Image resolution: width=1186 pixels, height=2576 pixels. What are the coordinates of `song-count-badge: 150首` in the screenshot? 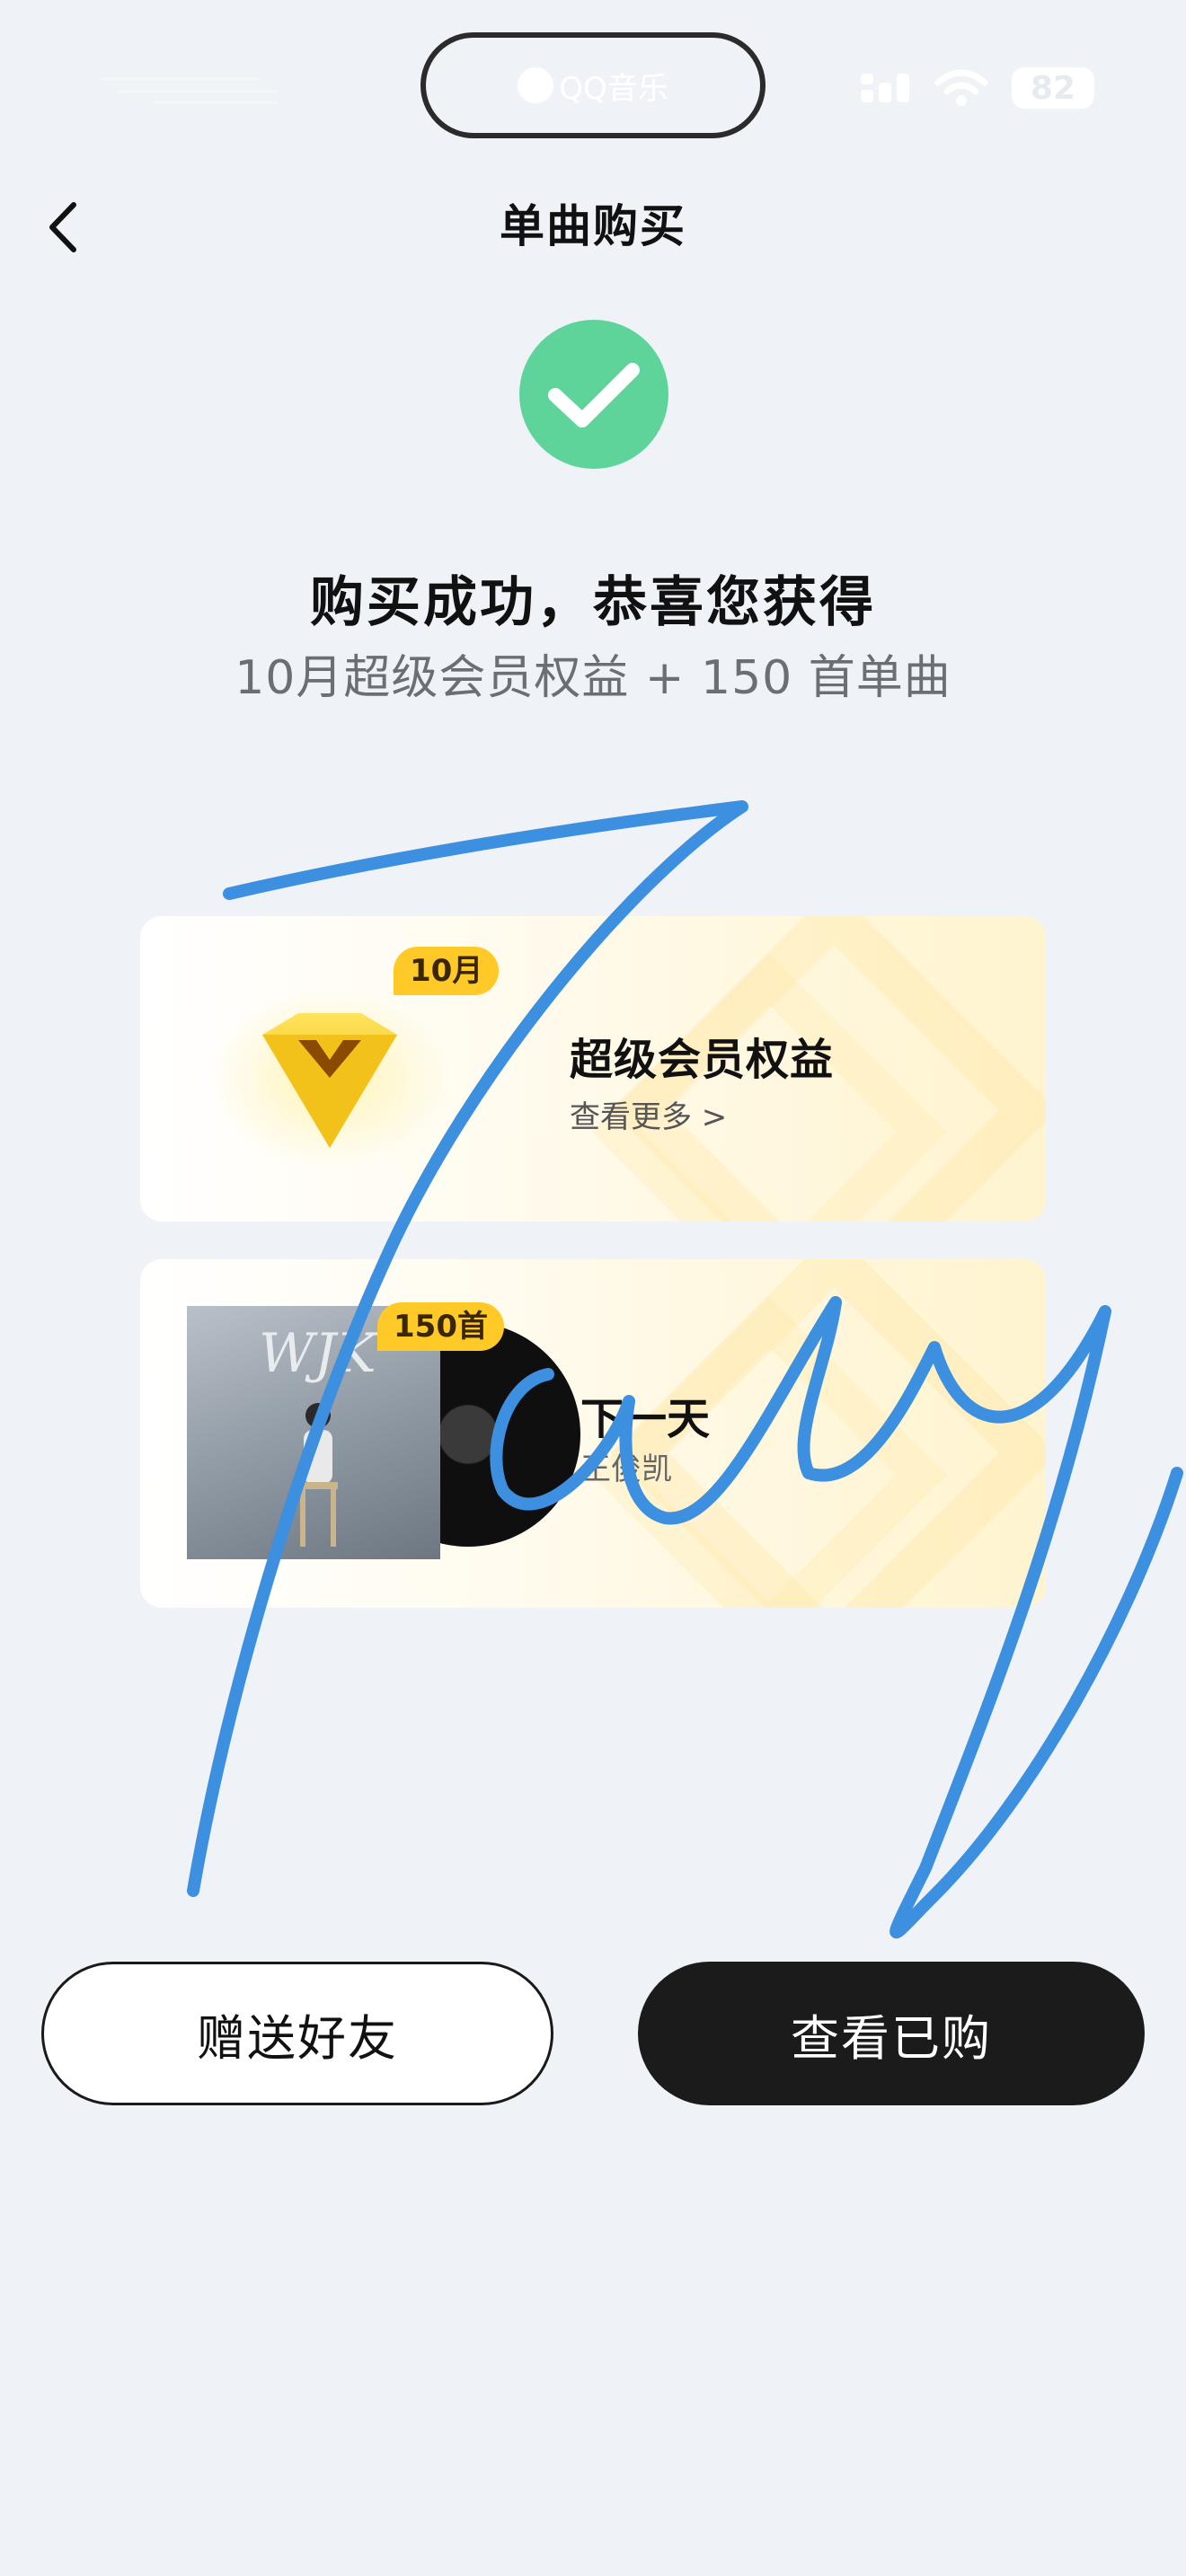 It's located at (440, 1326).